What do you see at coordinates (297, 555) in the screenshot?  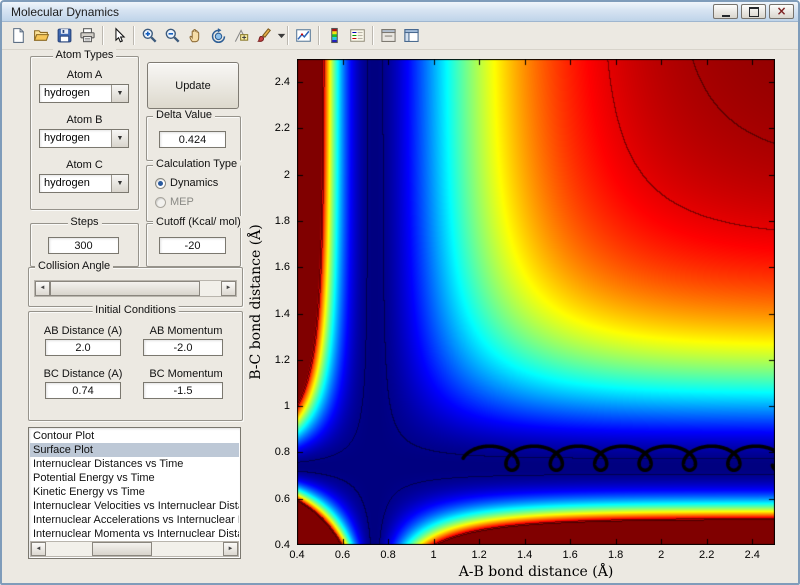 I see `x-tick-label: 0.4` at bounding box center [297, 555].